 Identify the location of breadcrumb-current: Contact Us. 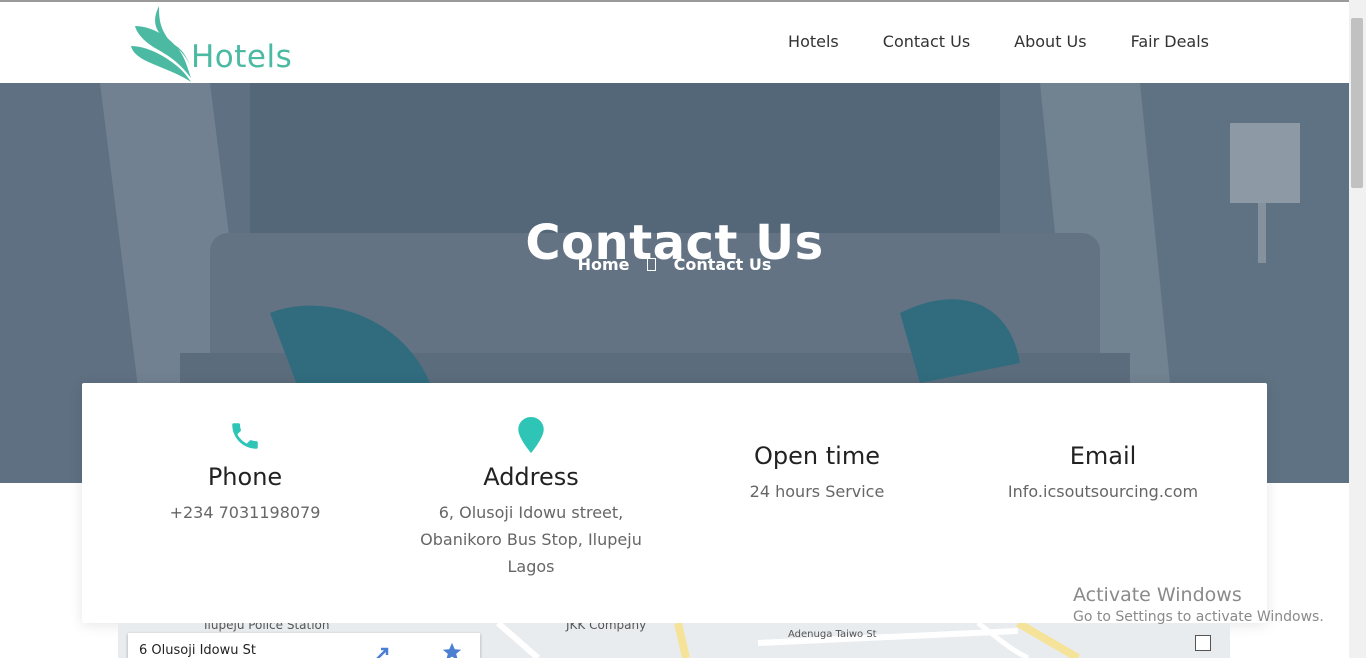
(722, 264).